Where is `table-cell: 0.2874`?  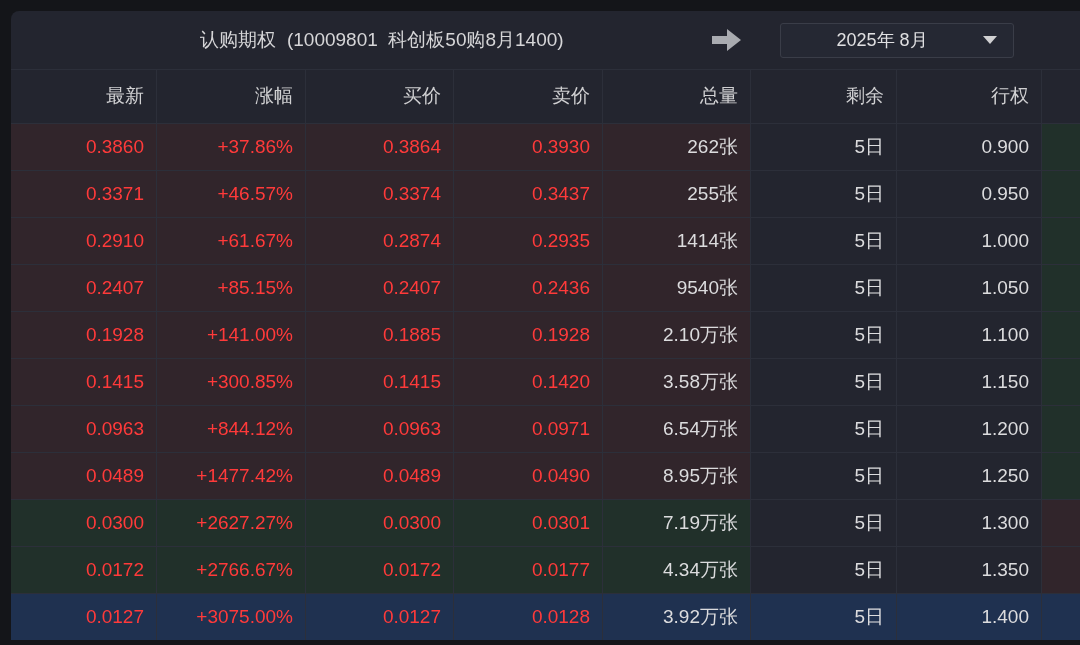 table-cell: 0.2874 is located at coordinates (380, 241).